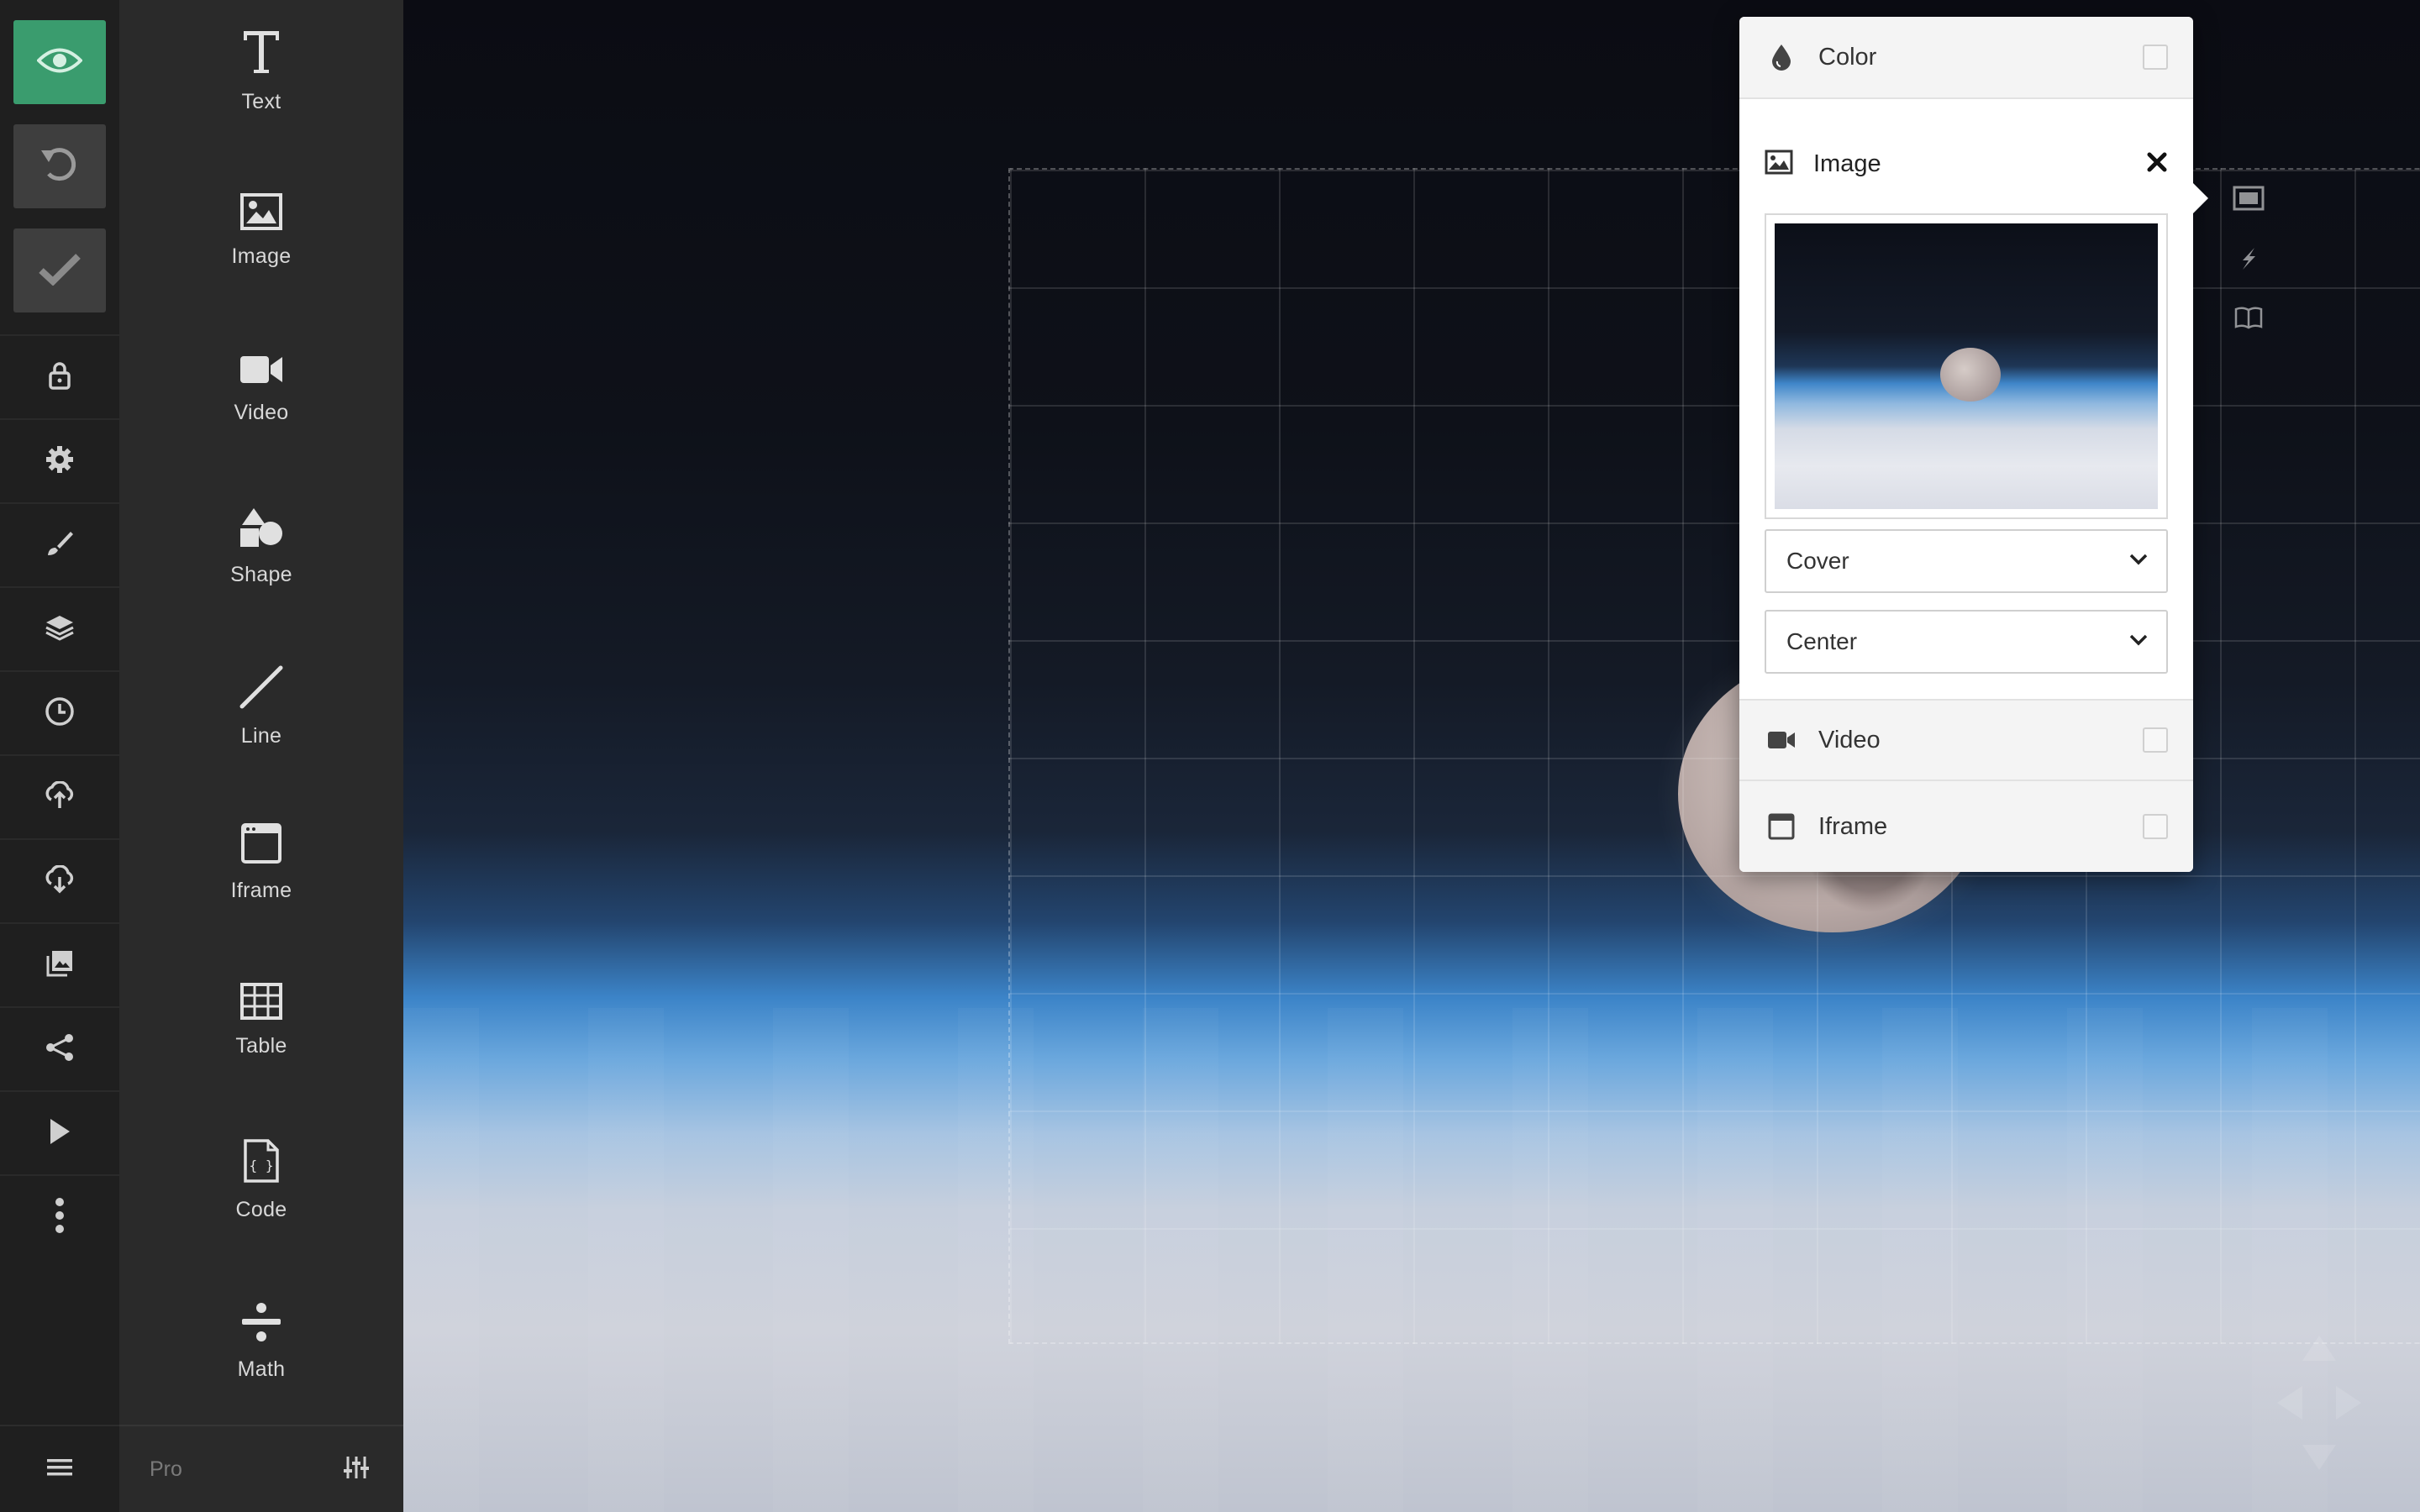 The height and width of the screenshot is (1512, 2420). I want to click on video-option-label: Video, so click(1850, 739).